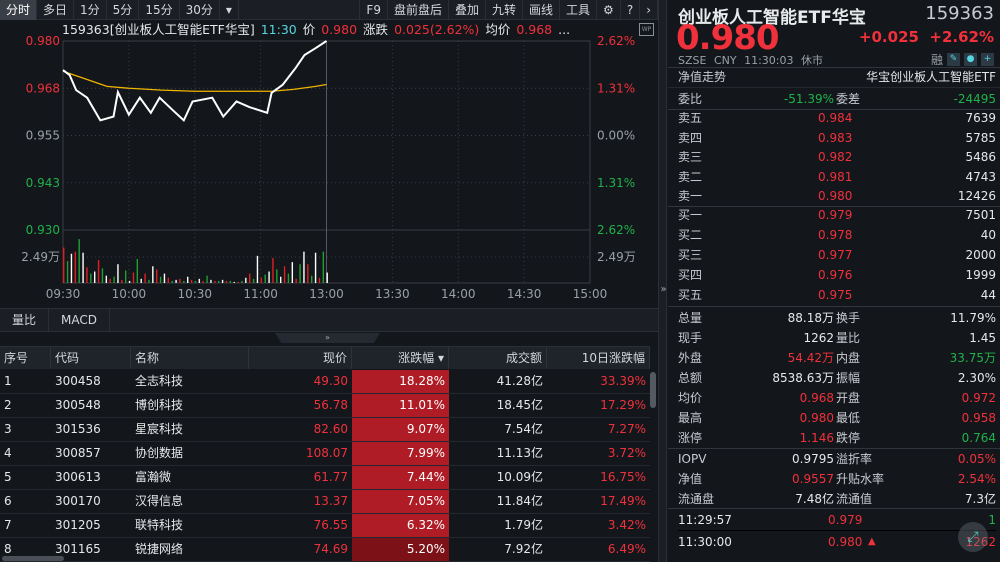  I want to click on security-name: 159363[创业板人工智能ETF华宝], so click(158, 29).